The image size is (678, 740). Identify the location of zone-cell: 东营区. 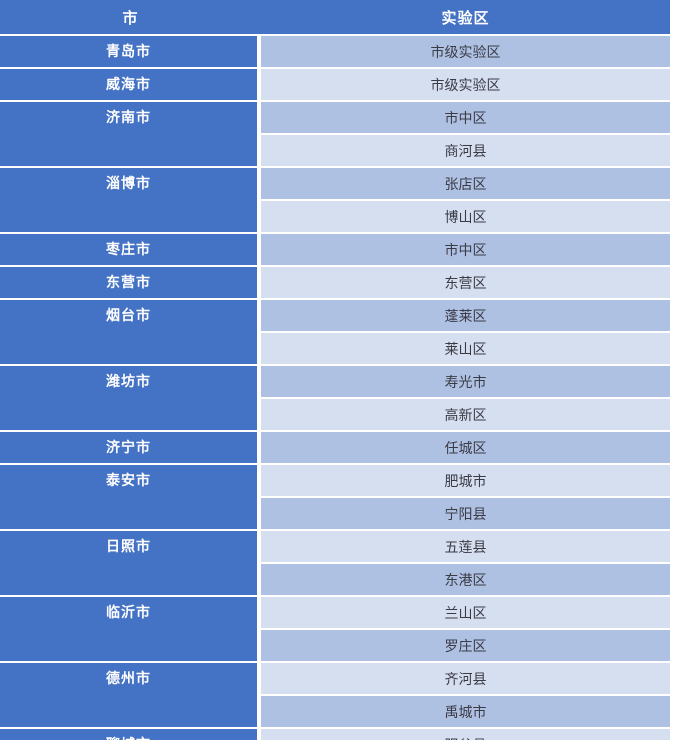
(465, 283).